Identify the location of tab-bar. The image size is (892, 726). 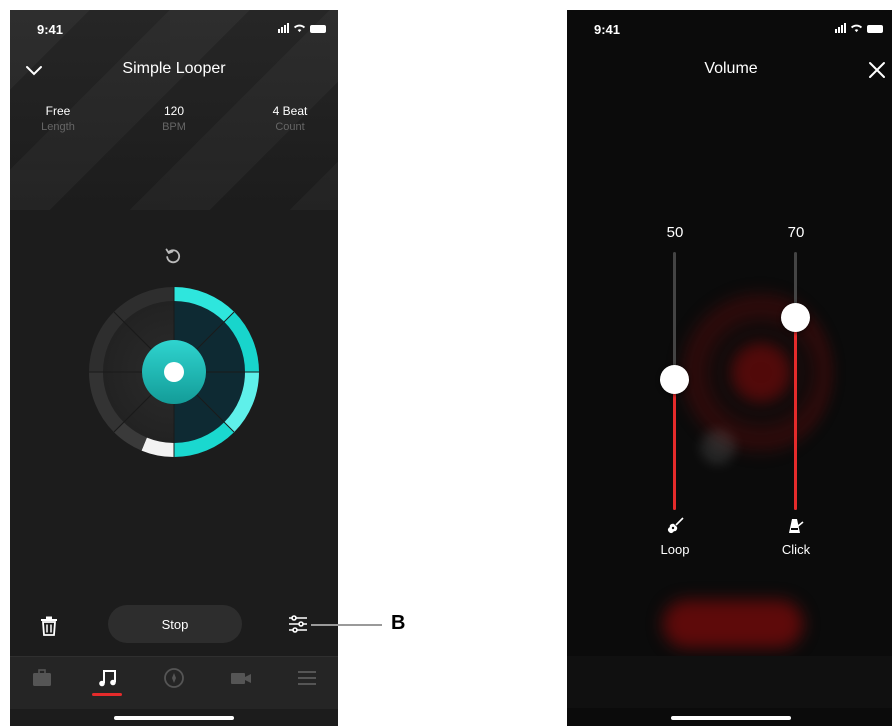
(174, 682).